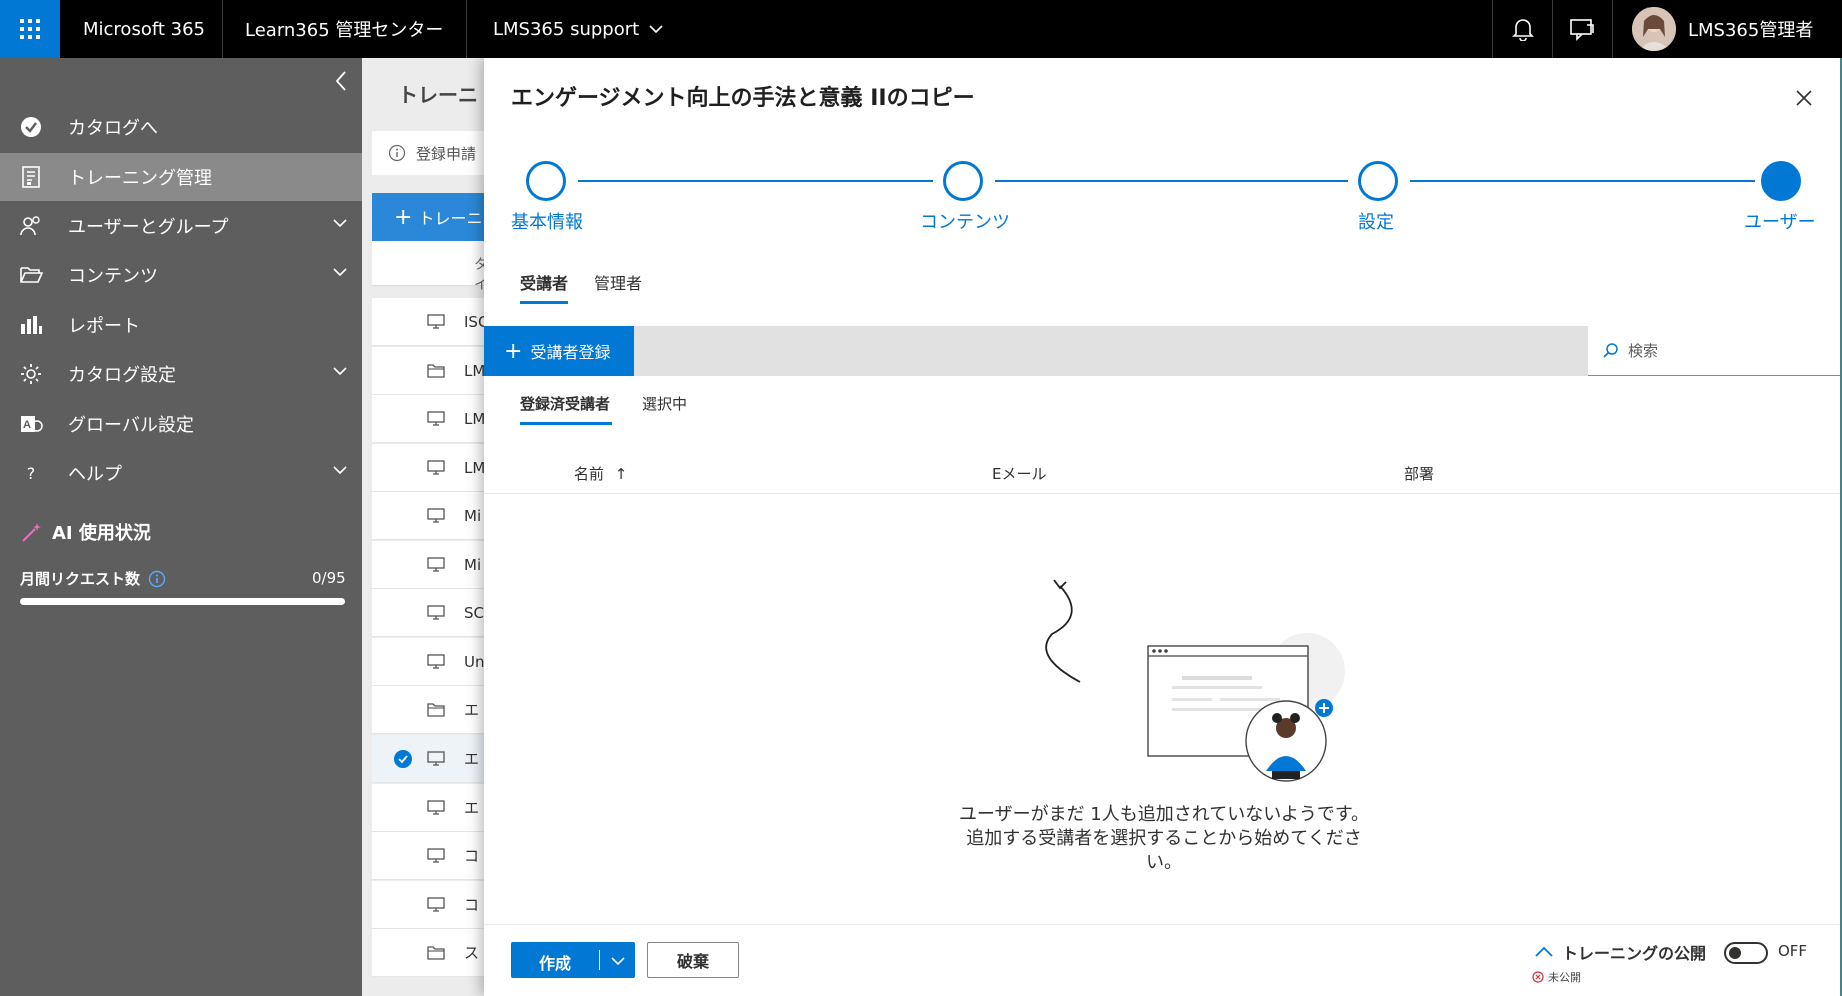  I want to click on list-item: ISC, so click(429, 322).